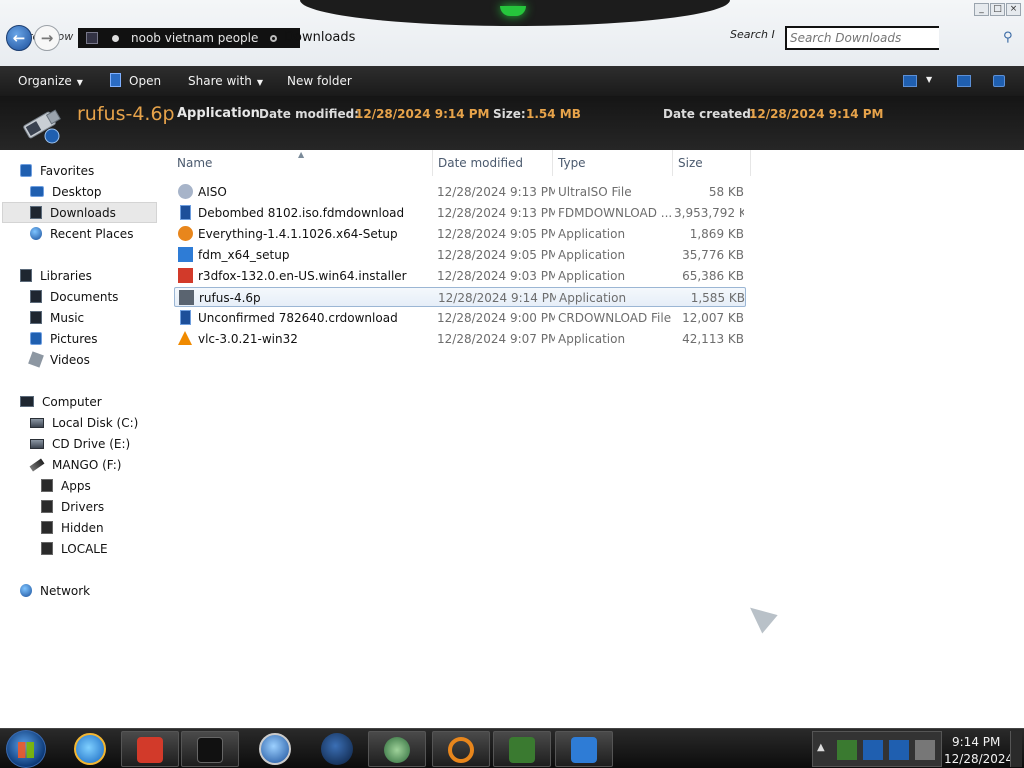  Describe the element at coordinates (82, 527) in the screenshot. I see `nav-label: Hidden` at that location.